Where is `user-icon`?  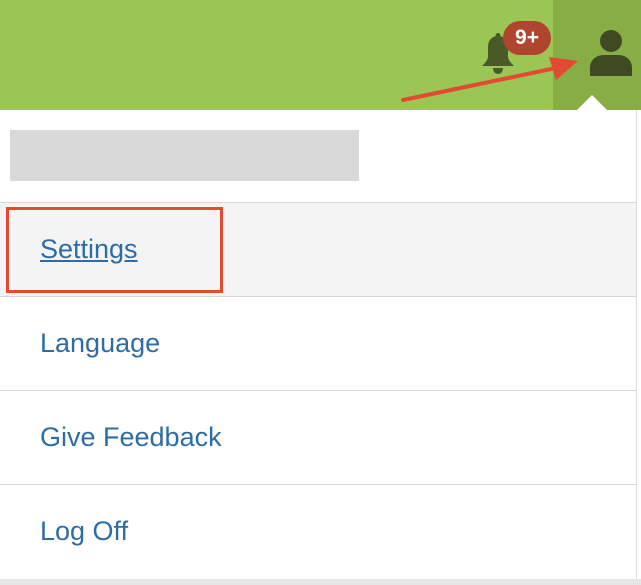
user-icon is located at coordinates (611, 53).